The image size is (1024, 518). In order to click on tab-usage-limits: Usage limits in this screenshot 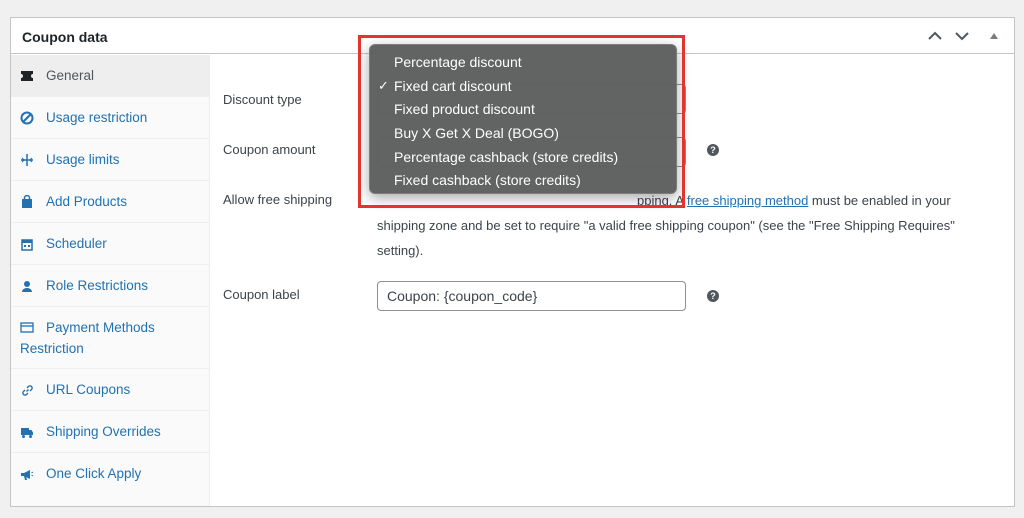, I will do `click(110, 160)`.